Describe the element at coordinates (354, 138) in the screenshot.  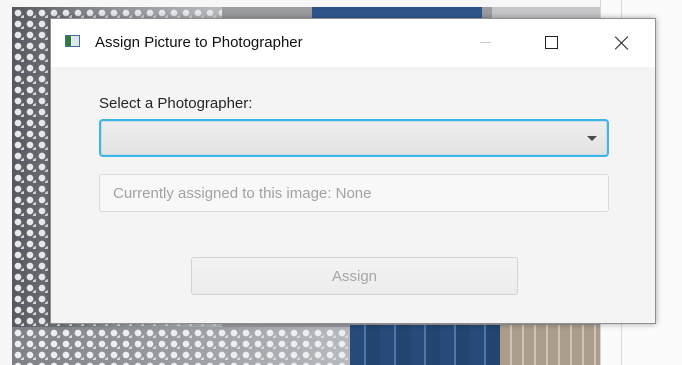
I see `photographer-select` at that location.